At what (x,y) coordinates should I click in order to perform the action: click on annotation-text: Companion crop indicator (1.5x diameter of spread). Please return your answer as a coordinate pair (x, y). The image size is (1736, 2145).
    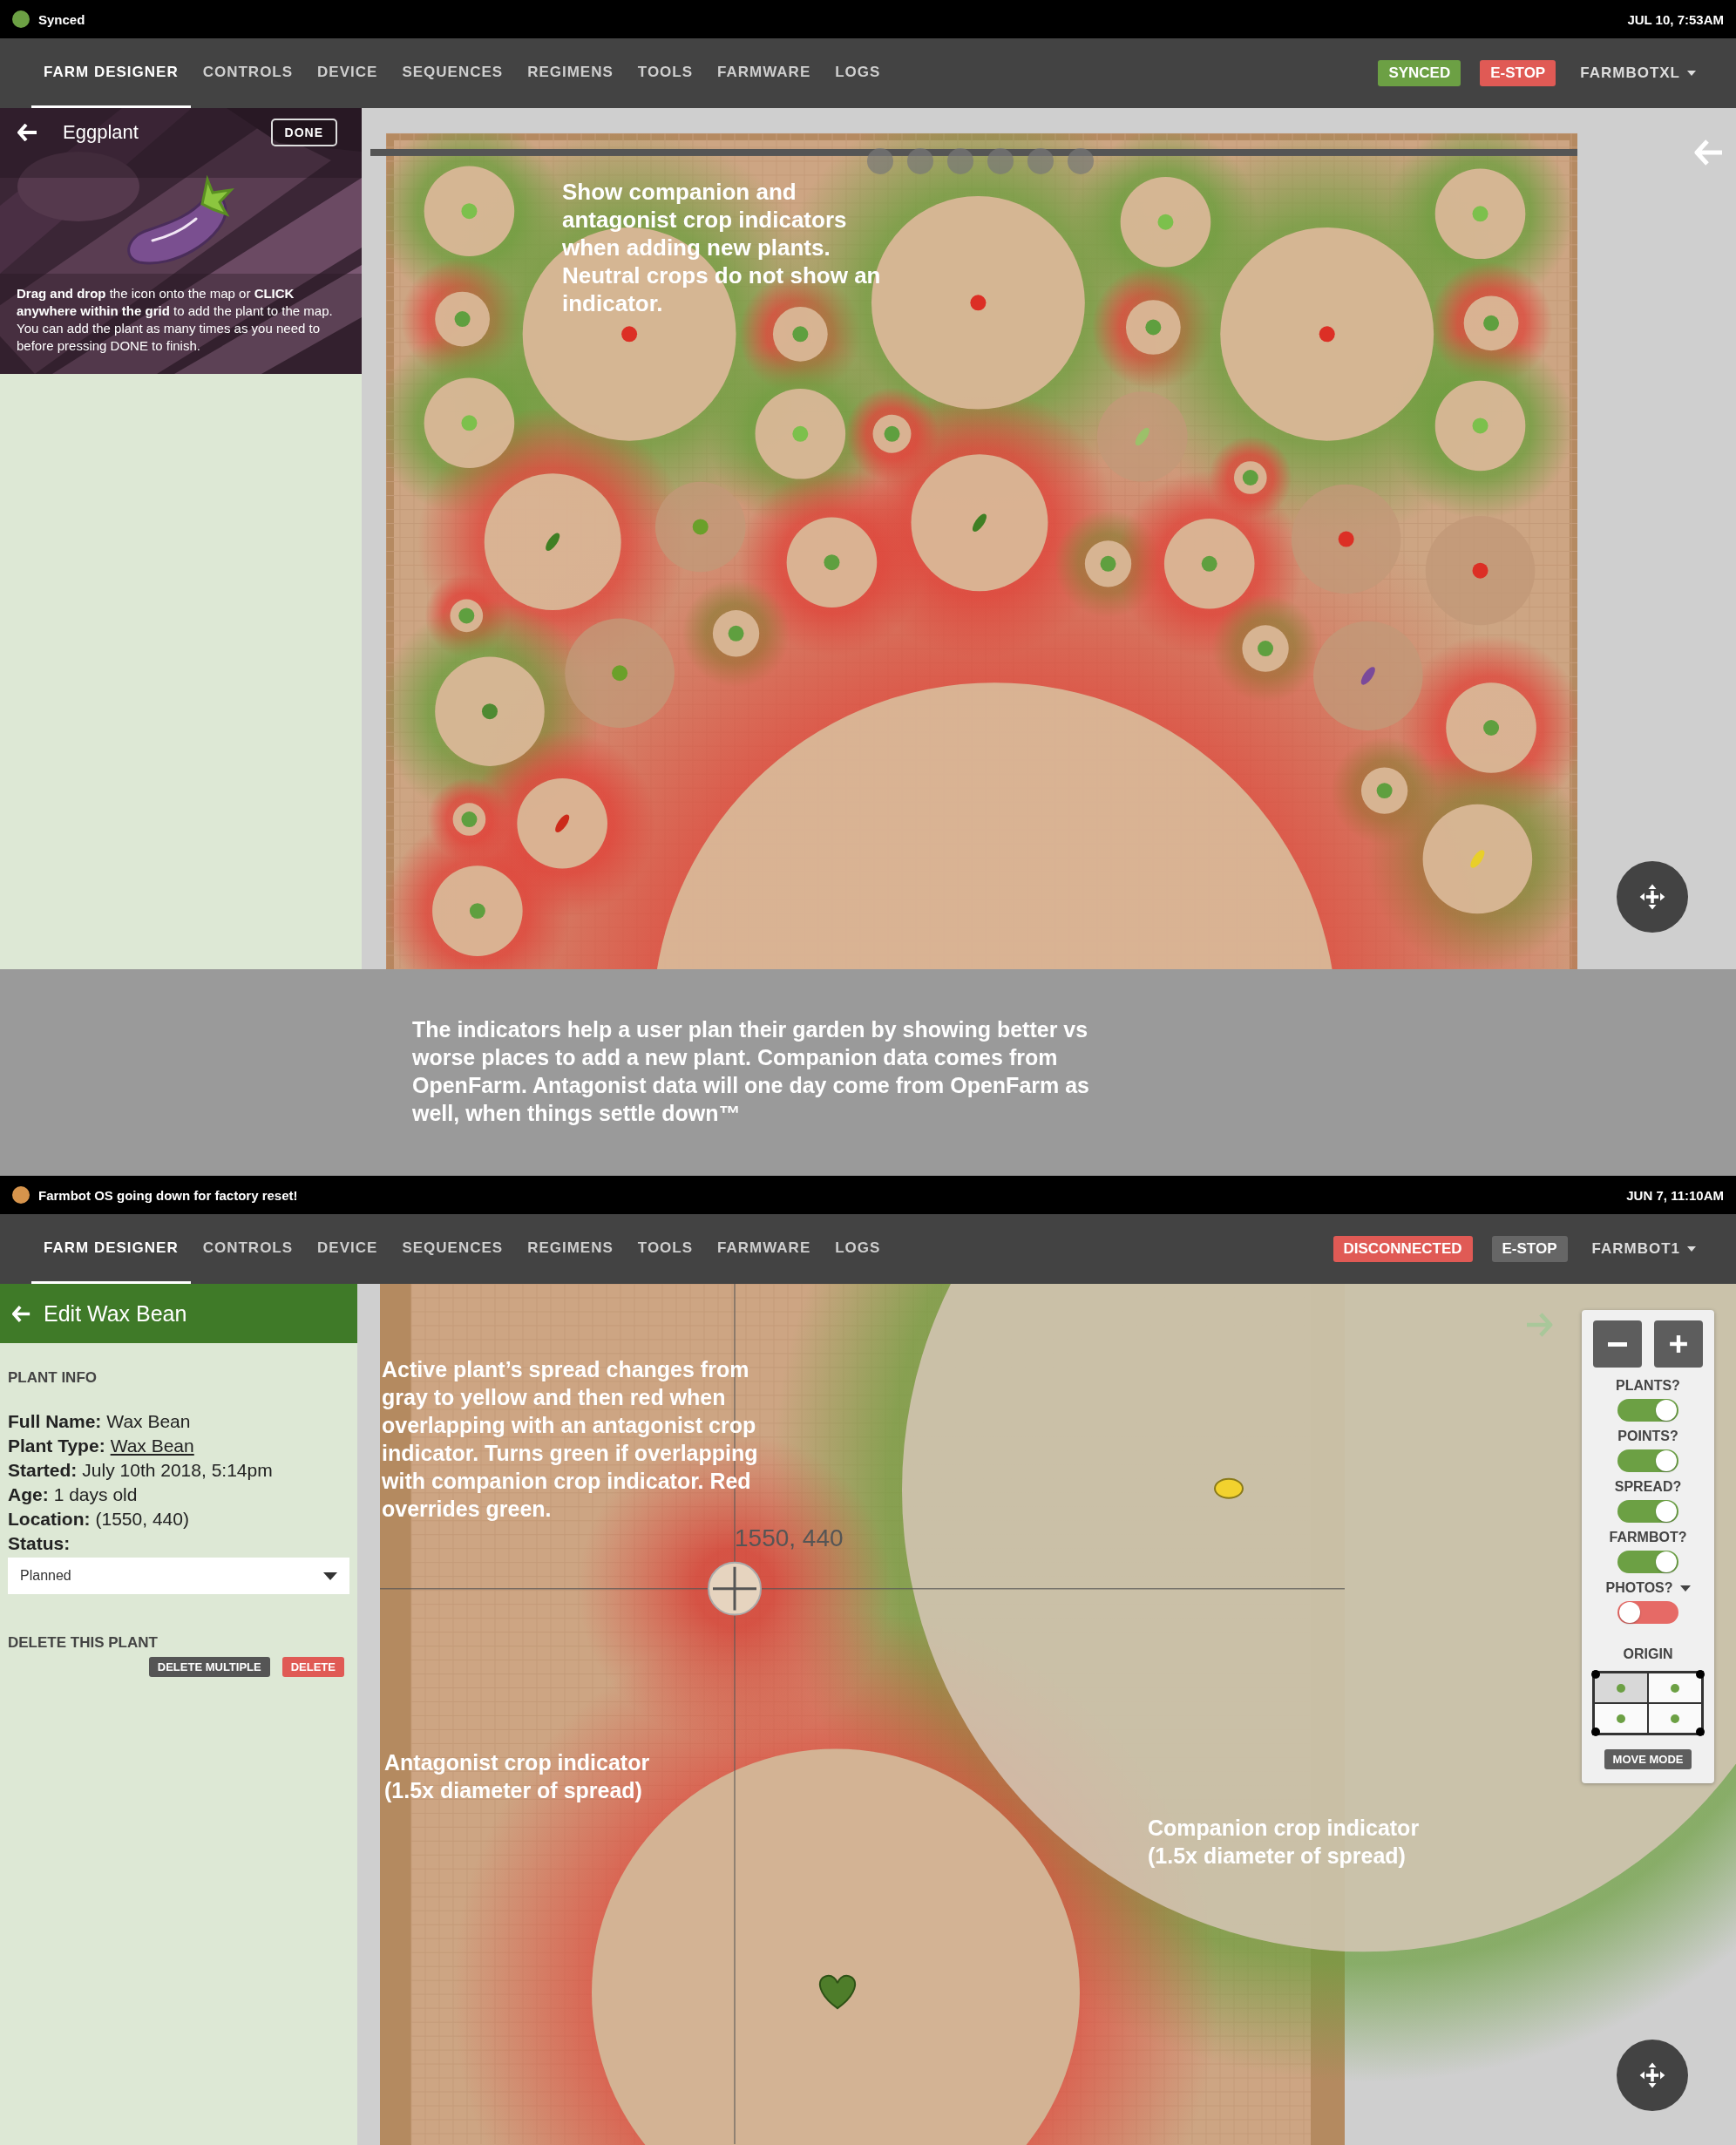
    Looking at the image, I should click on (1284, 1842).